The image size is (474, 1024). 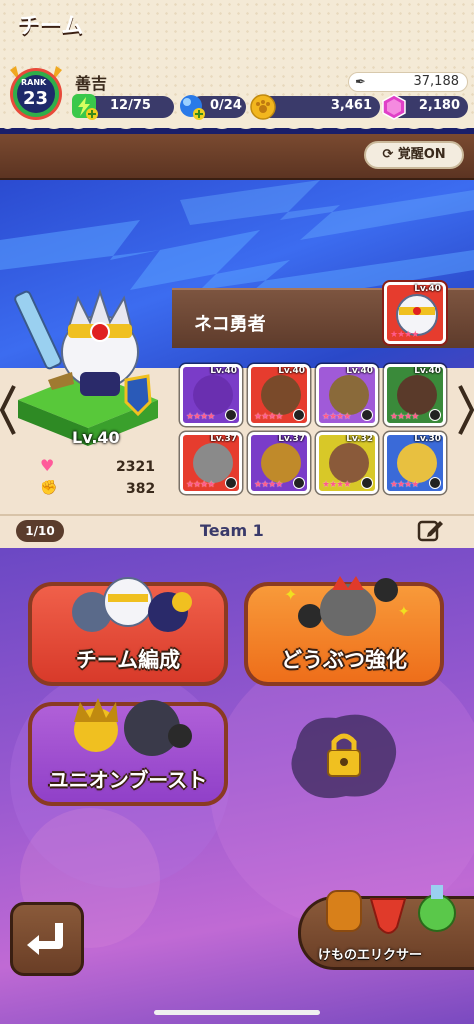 I want to click on union-boost-button: ユニオンブースト, so click(x=128, y=752).